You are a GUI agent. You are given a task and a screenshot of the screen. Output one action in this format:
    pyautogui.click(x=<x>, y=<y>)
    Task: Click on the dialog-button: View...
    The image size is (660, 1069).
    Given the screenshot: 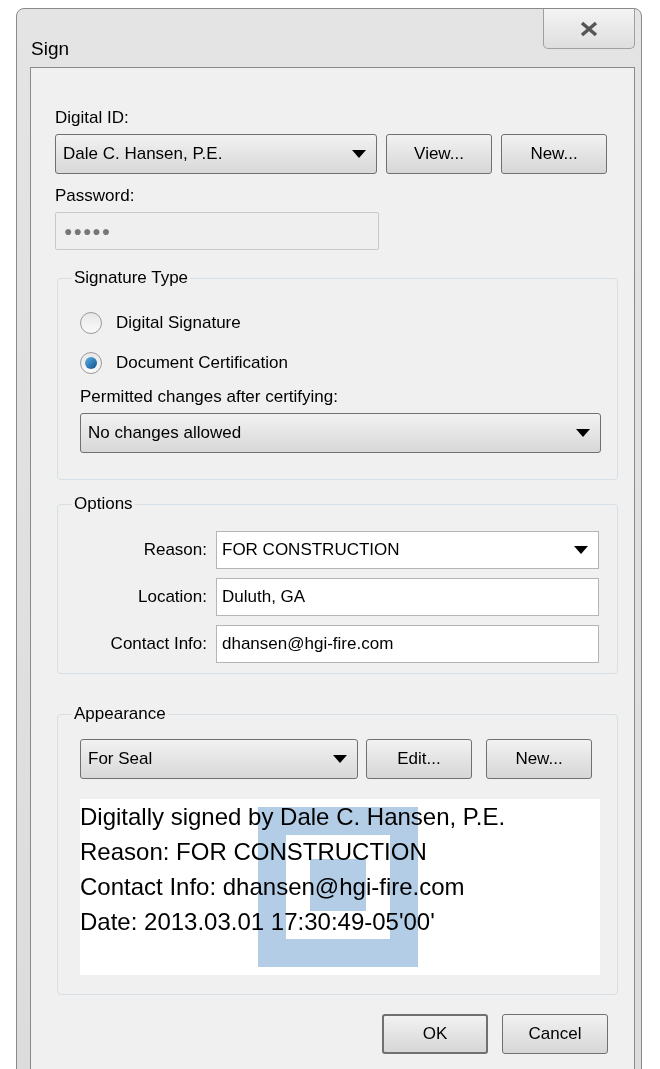 What is the action you would take?
    pyautogui.click(x=439, y=154)
    